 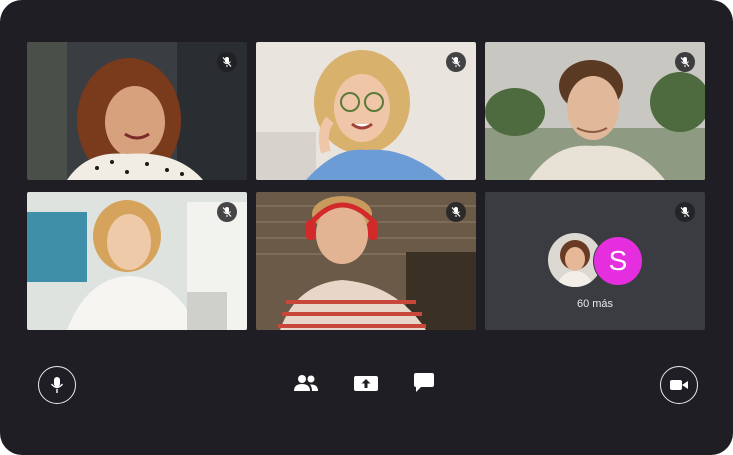 I want to click on participants-button, so click(x=306, y=383).